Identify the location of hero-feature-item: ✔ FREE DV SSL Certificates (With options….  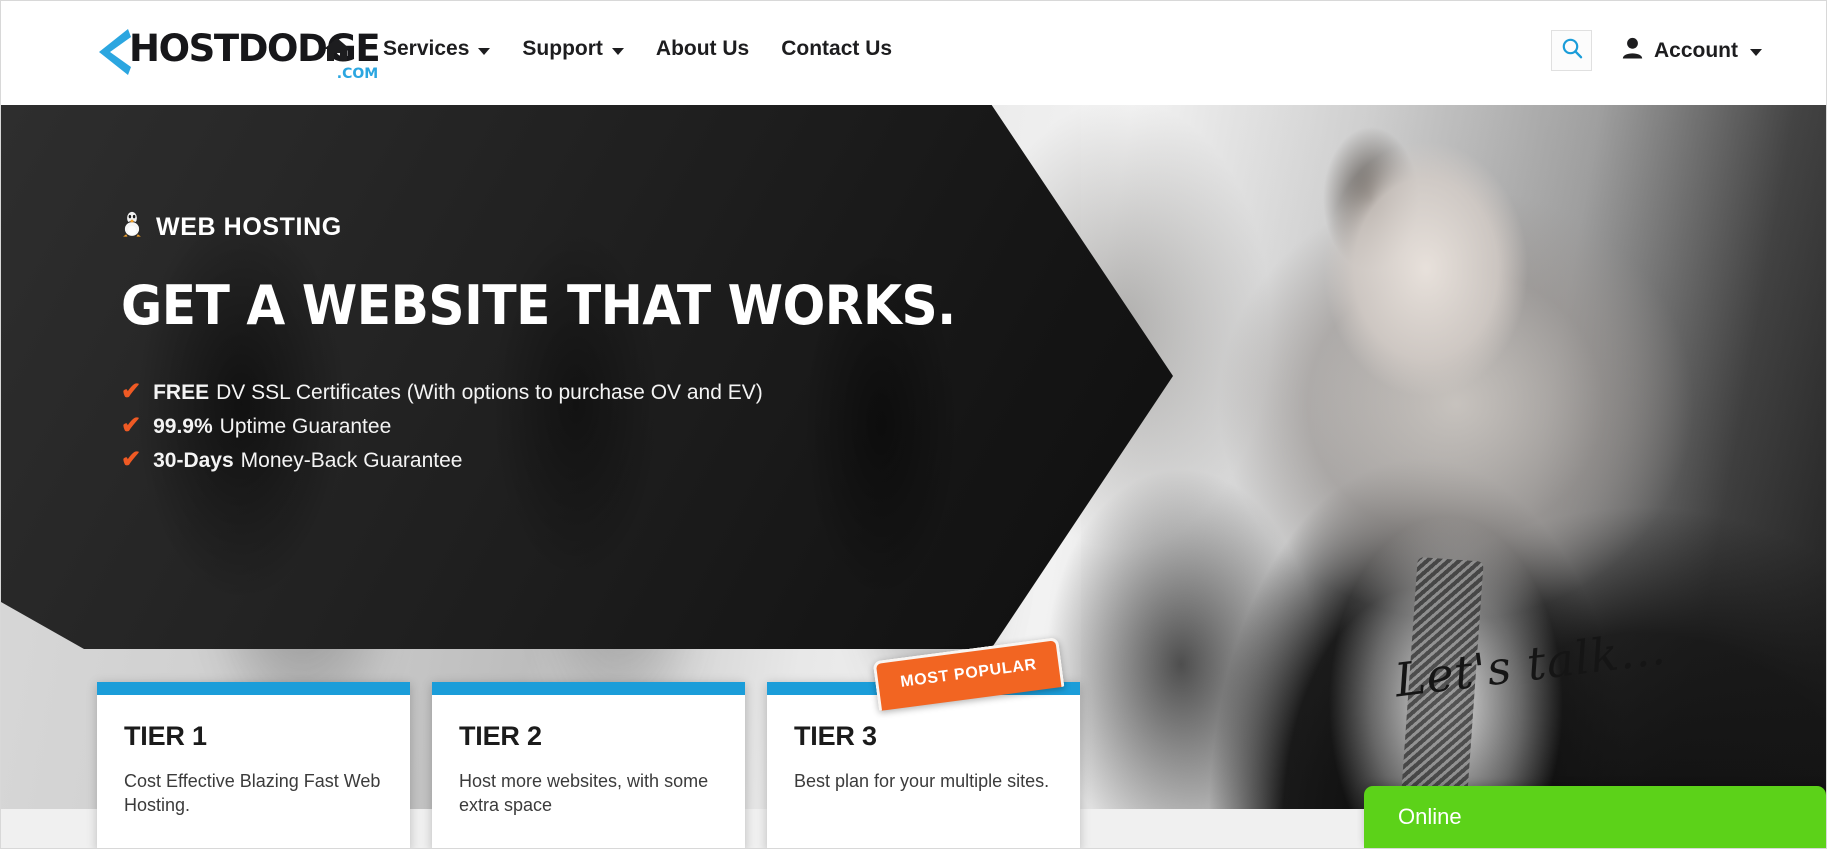
(536, 393).